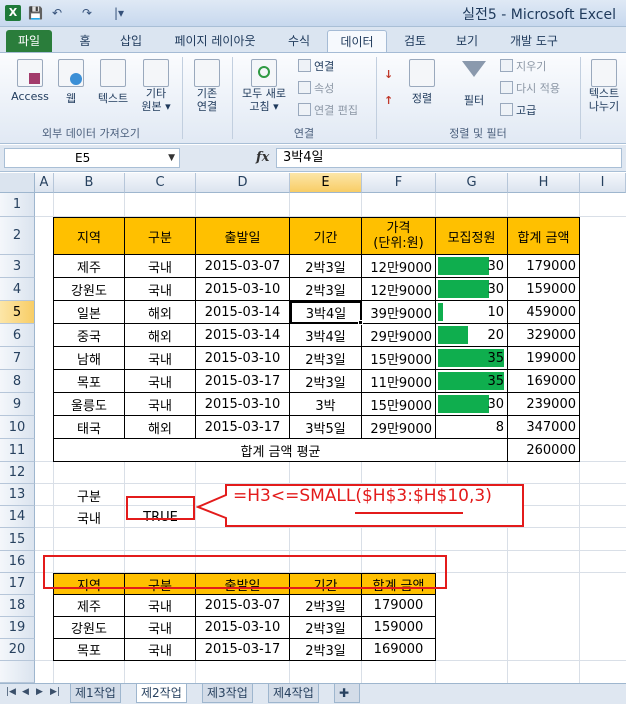 The height and width of the screenshot is (704, 626). I want to click on price-cell: 29만9000, so click(399, 335).